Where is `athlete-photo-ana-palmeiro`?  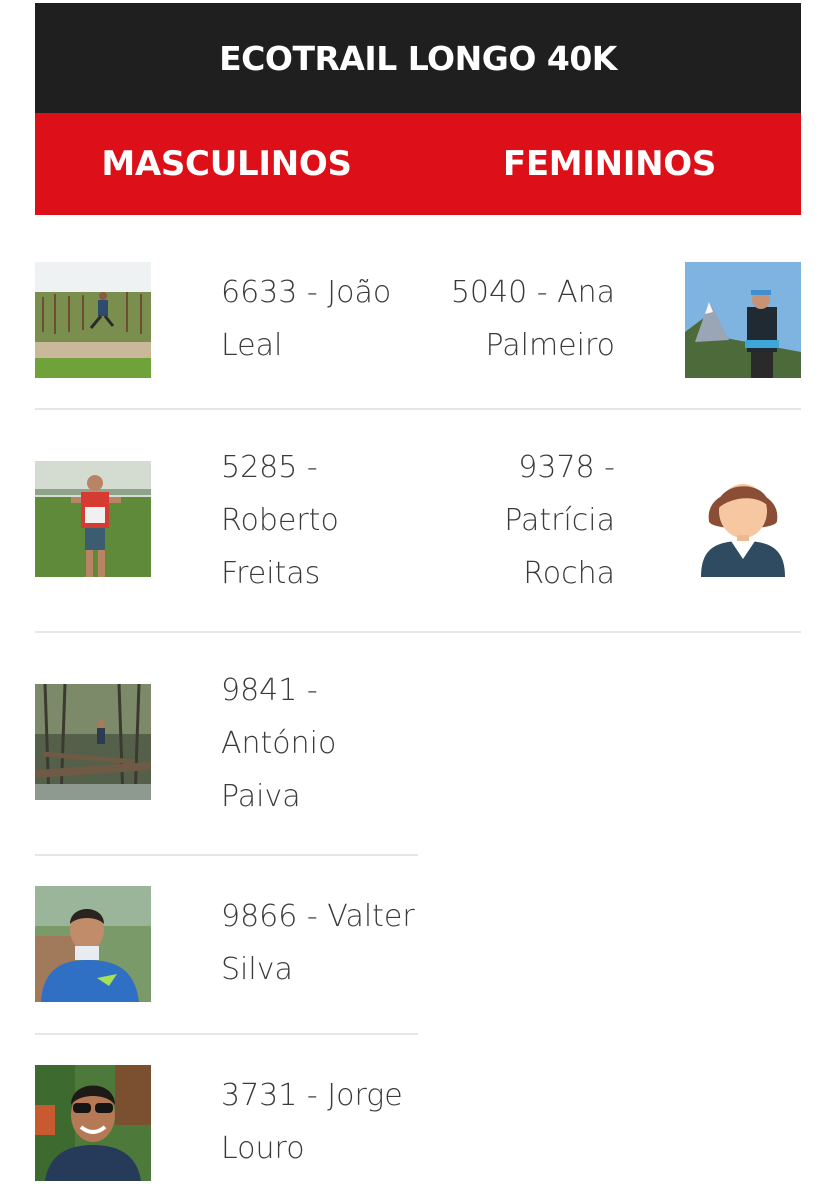 athlete-photo-ana-palmeiro is located at coordinates (743, 320).